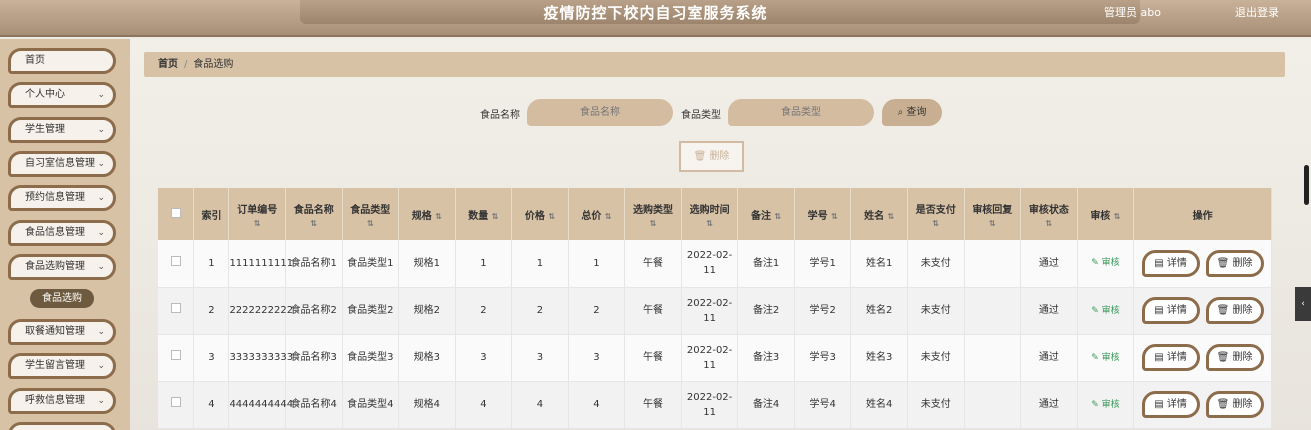  I want to click on search-bar: 食品名称 食品类型 ⌕ 查询, so click(720, 112).